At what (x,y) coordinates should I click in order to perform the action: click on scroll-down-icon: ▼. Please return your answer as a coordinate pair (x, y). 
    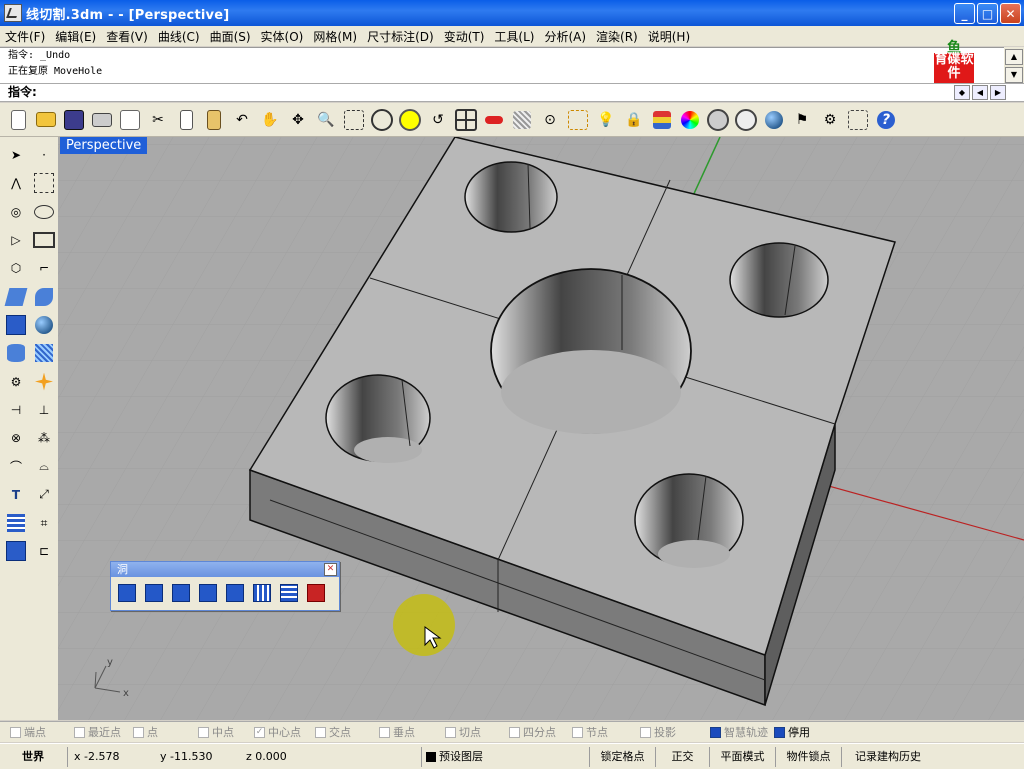
    Looking at the image, I should click on (1014, 75).